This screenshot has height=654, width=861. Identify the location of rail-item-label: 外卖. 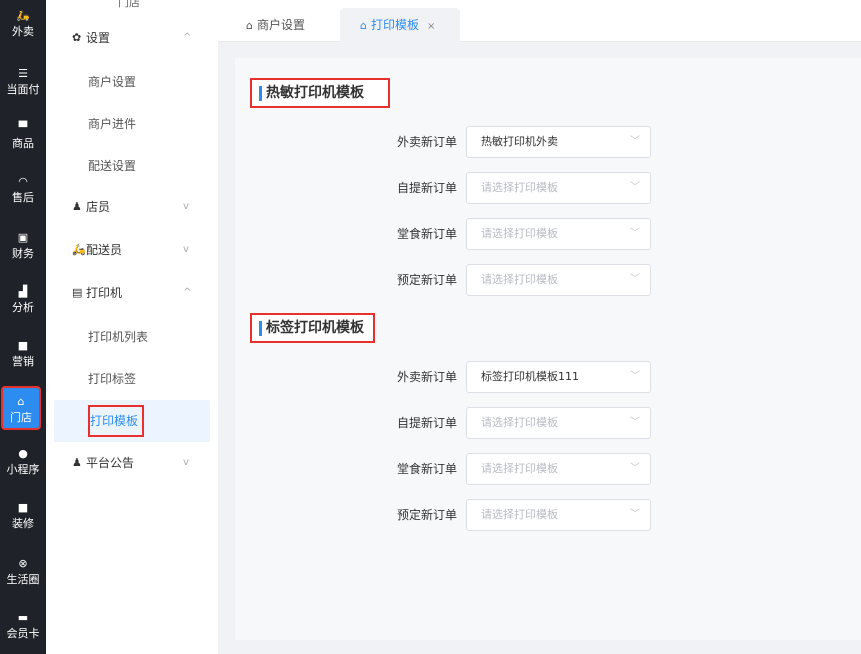
(23, 31).